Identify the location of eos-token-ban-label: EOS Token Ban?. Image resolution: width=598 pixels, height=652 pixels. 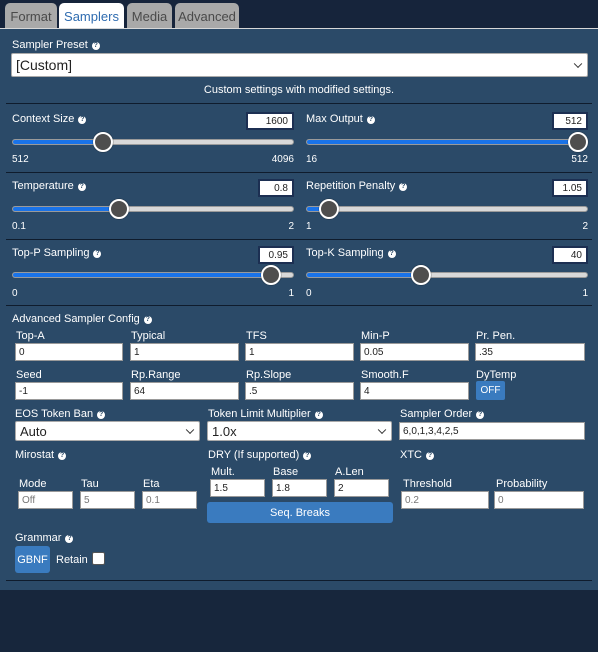
(60, 414).